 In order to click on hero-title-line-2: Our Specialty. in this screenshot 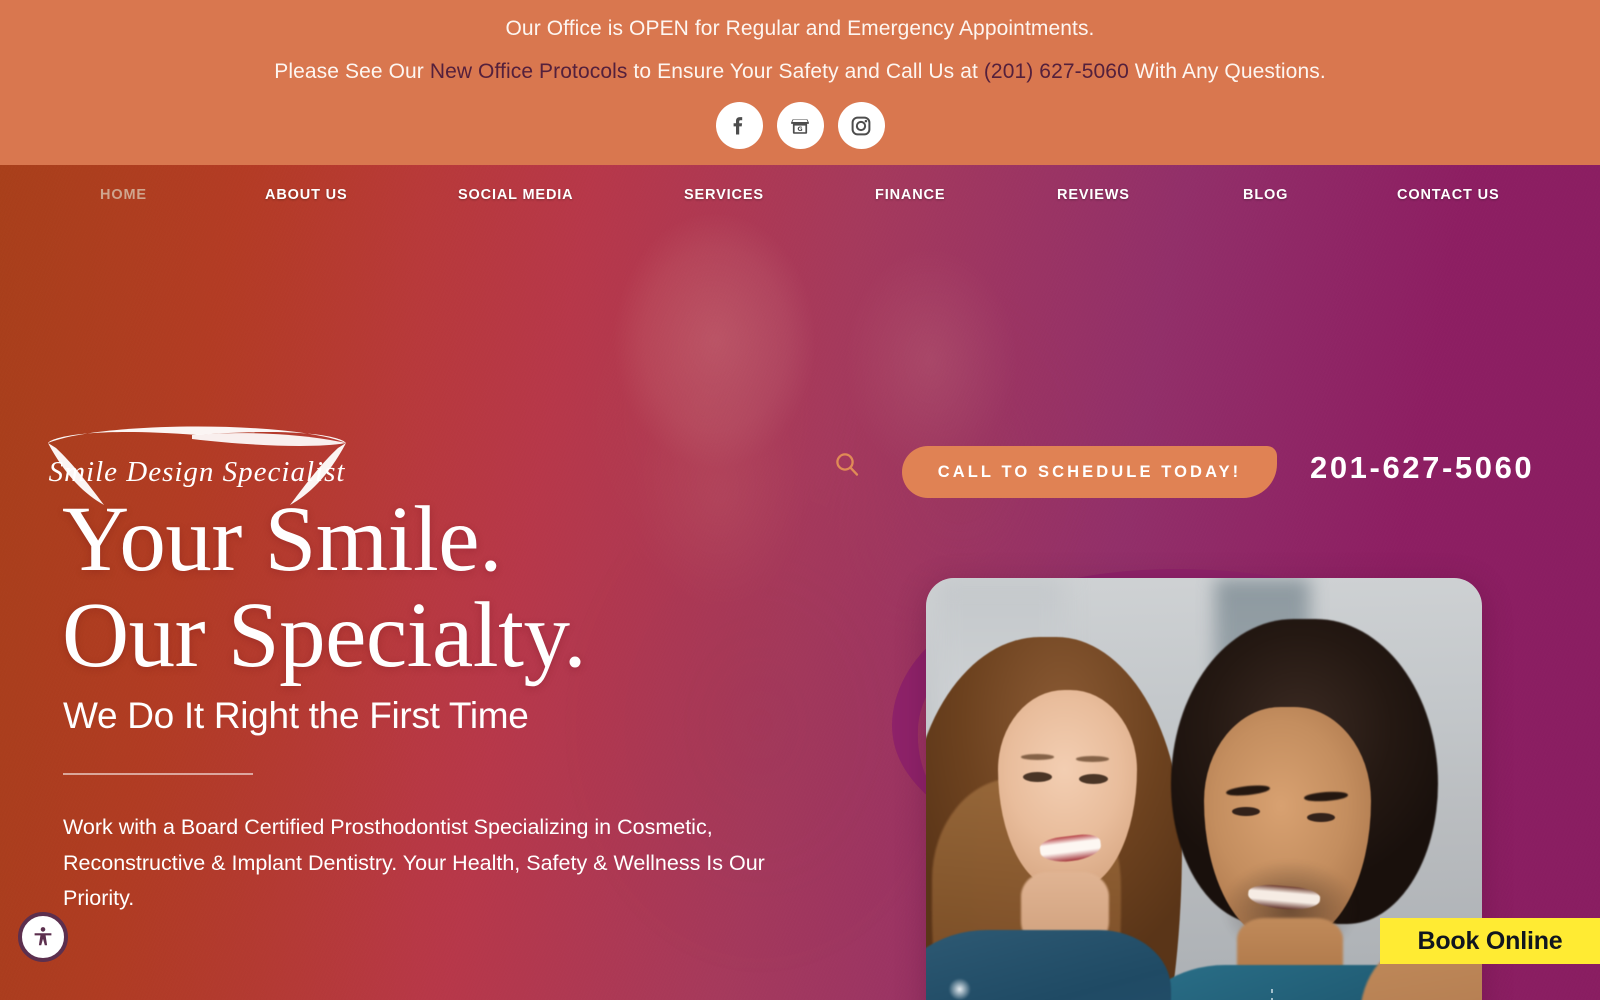, I will do `click(324, 635)`.